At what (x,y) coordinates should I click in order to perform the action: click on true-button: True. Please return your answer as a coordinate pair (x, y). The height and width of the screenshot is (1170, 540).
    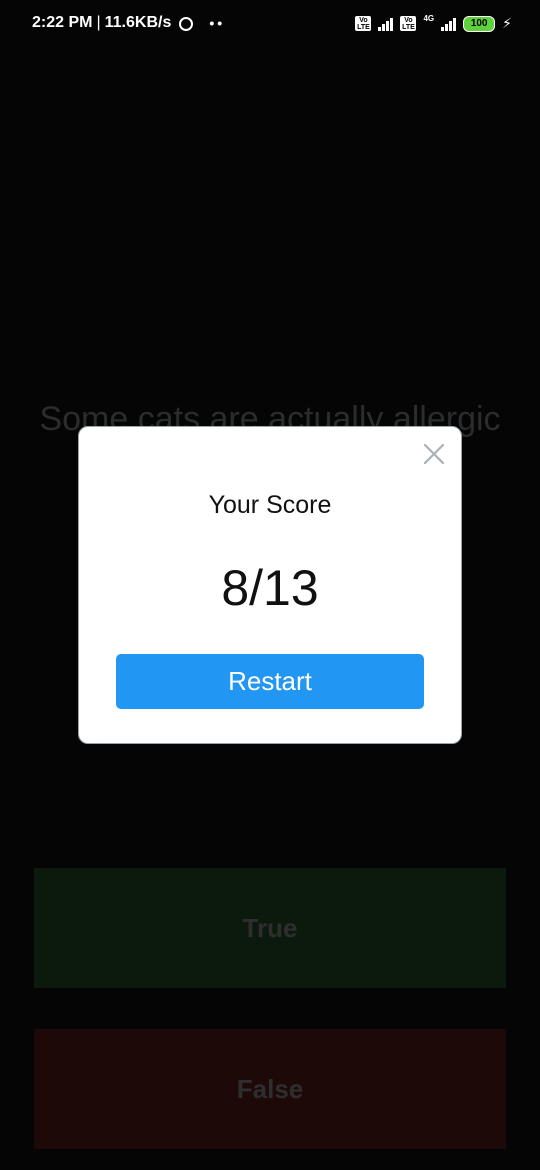
    Looking at the image, I should click on (270, 928).